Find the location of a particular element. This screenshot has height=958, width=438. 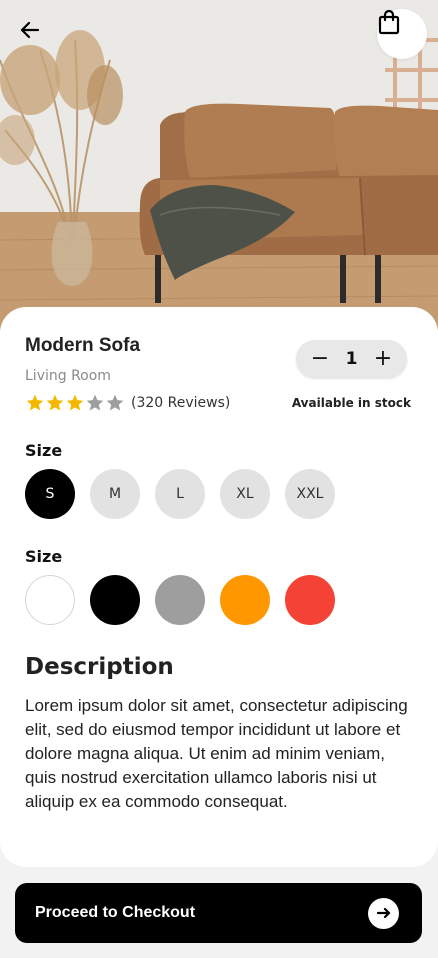

increase-quantity-button: + is located at coordinates (383, 359).